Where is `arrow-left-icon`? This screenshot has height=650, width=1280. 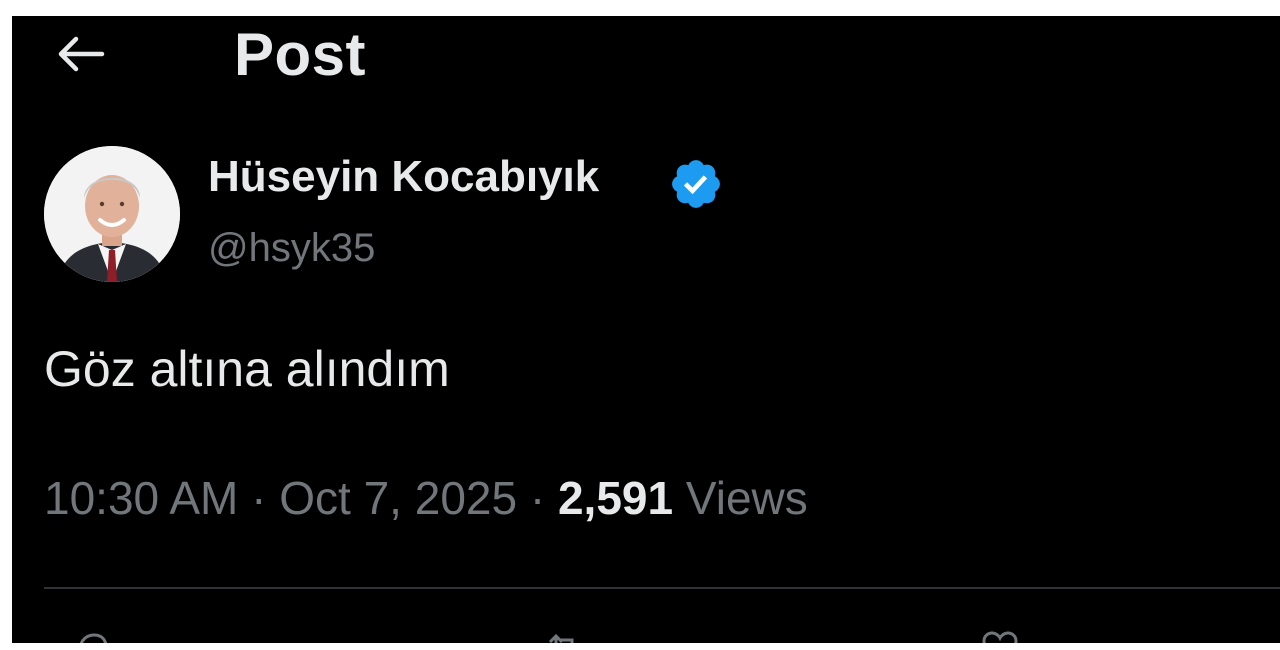
arrow-left-icon is located at coordinates (81, 54).